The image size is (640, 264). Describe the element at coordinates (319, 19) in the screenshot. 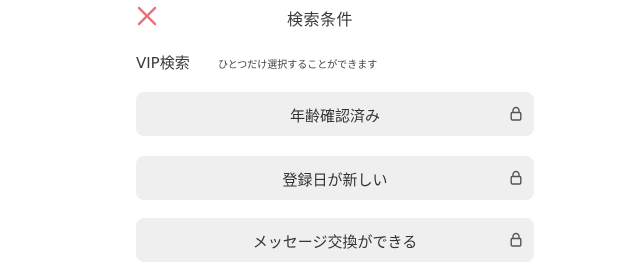

I see `page-title: 検索条件` at that location.